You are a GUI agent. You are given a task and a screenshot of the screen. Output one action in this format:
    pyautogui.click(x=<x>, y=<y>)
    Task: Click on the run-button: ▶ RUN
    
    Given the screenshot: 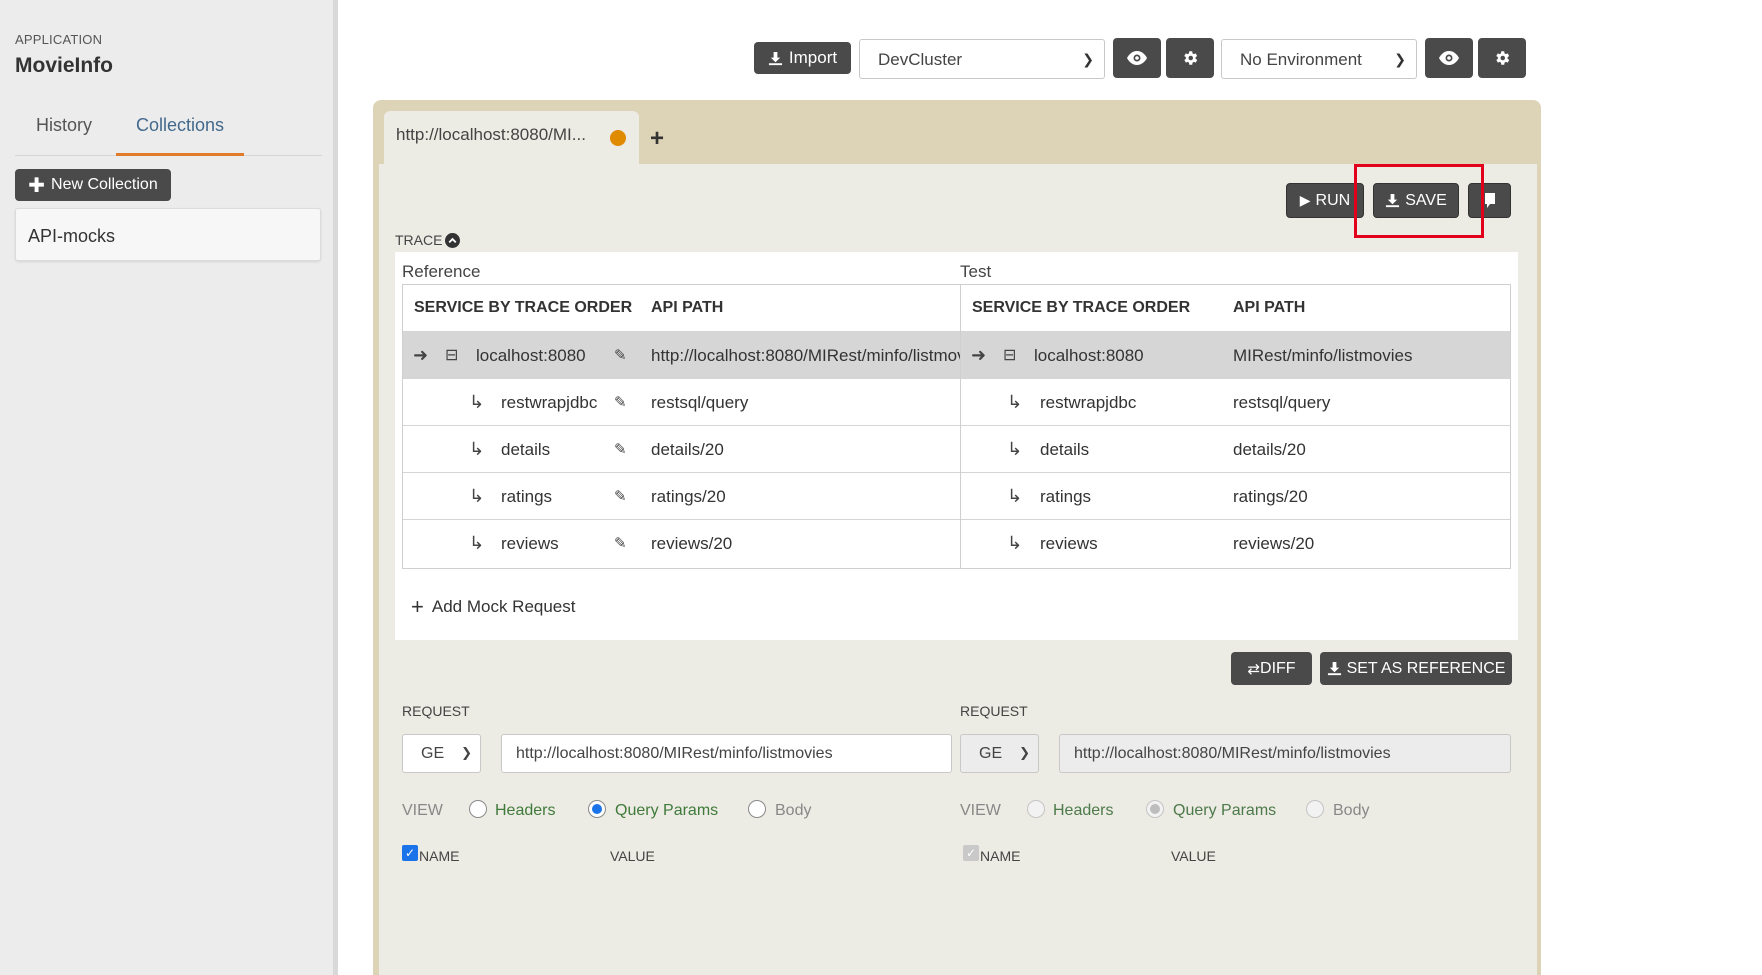 What is the action you would take?
    pyautogui.click(x=1325, y=200)
    